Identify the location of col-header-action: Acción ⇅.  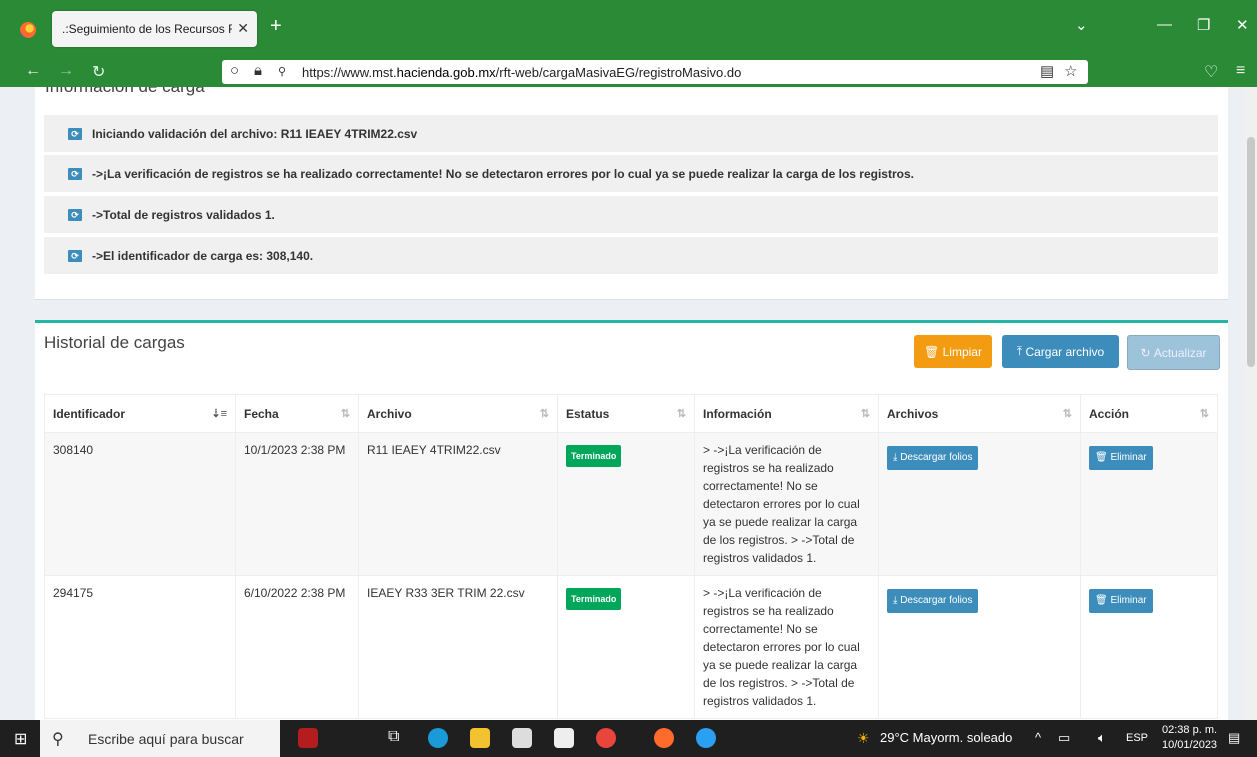
(1149, 413).